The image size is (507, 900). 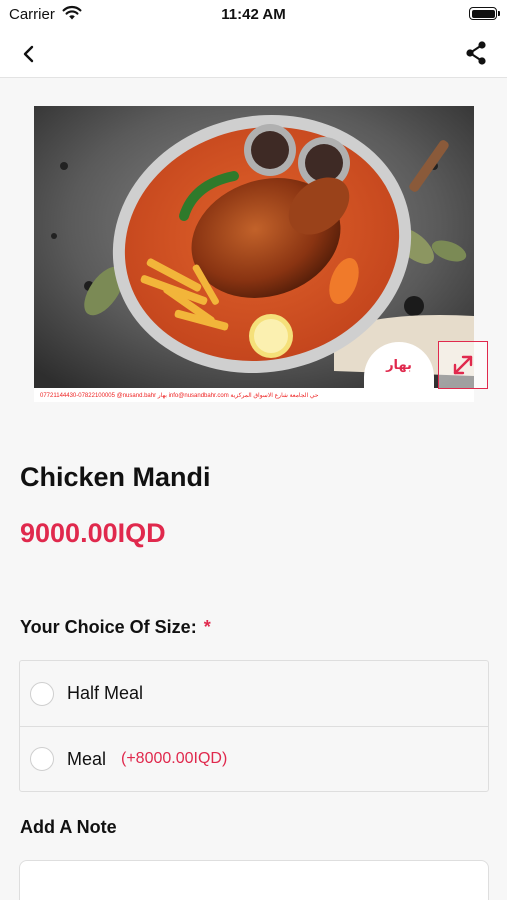 I want to click on note-section-label: Add A Note, so click(x=68, y=827).